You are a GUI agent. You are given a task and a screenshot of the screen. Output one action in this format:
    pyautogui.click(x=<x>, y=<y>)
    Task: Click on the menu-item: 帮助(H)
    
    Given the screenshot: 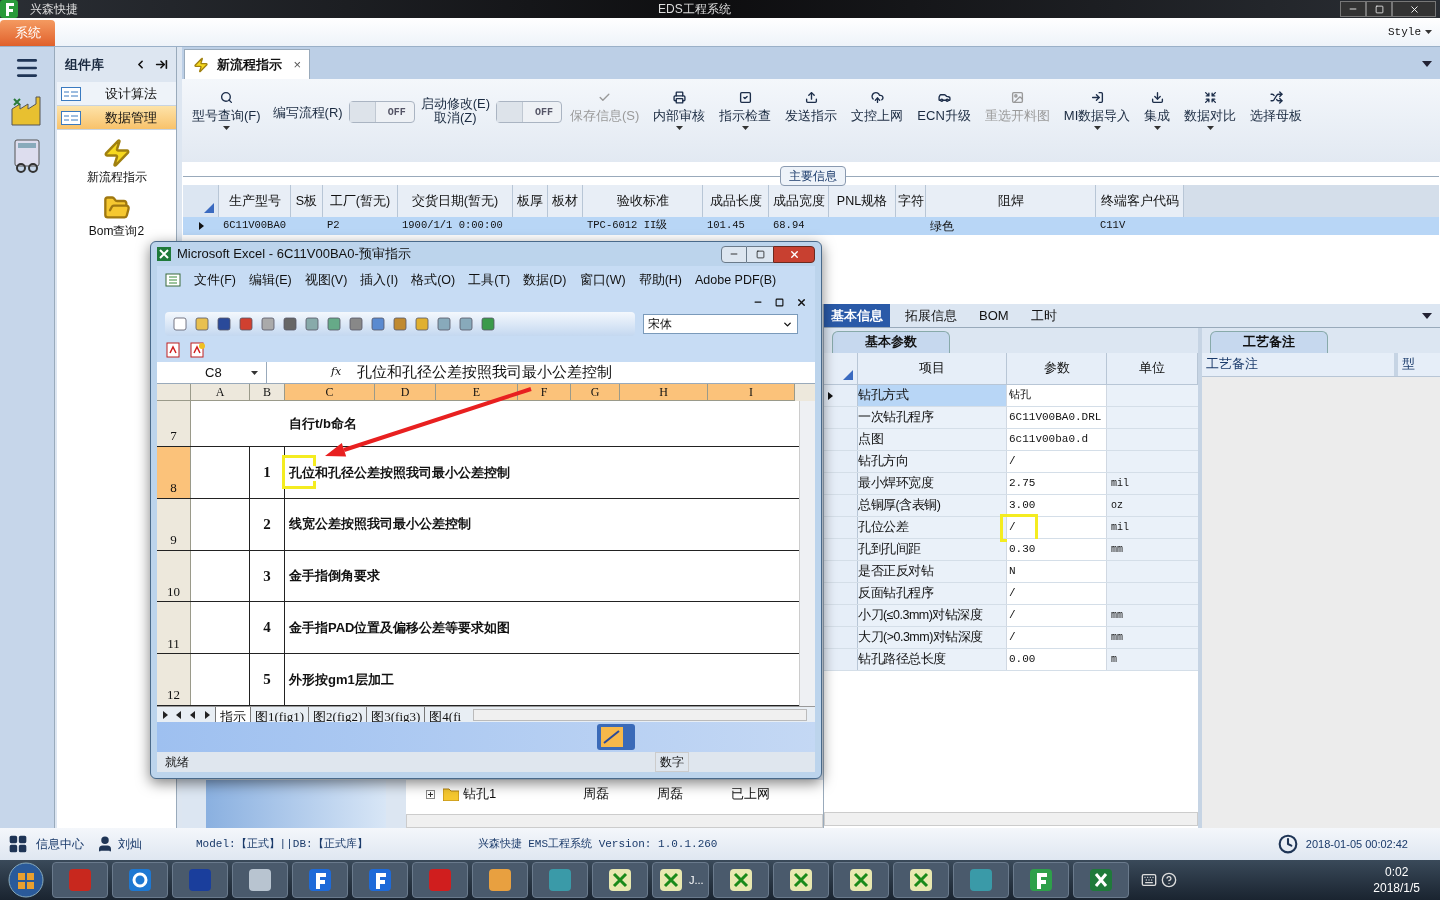 What is the action you would take?
    pyautogui.click(x=660, y=280)
    